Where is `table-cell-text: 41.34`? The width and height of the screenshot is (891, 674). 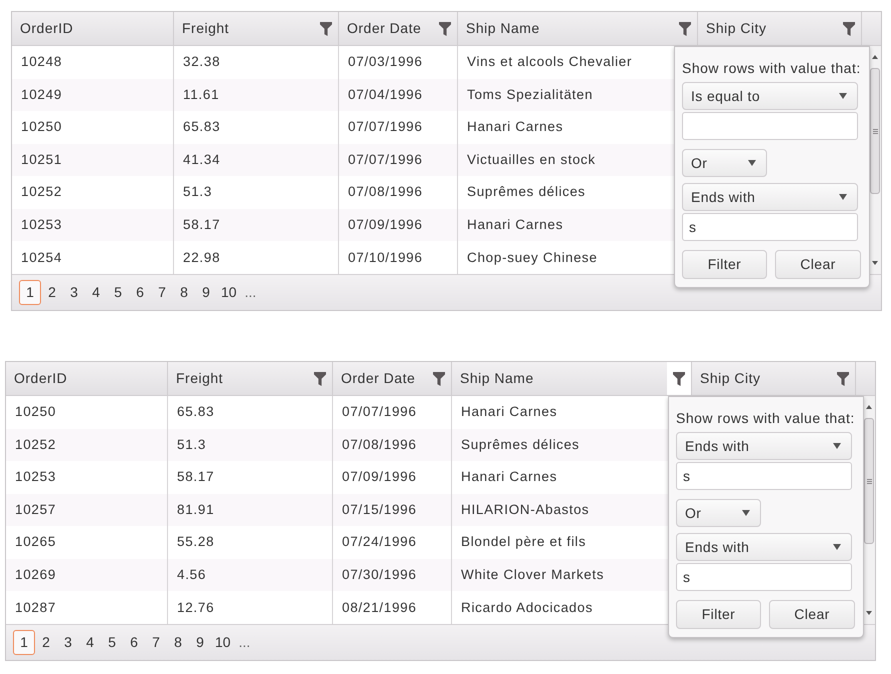 table-cell-text: 41.34 is located at coordinates (201, 159).